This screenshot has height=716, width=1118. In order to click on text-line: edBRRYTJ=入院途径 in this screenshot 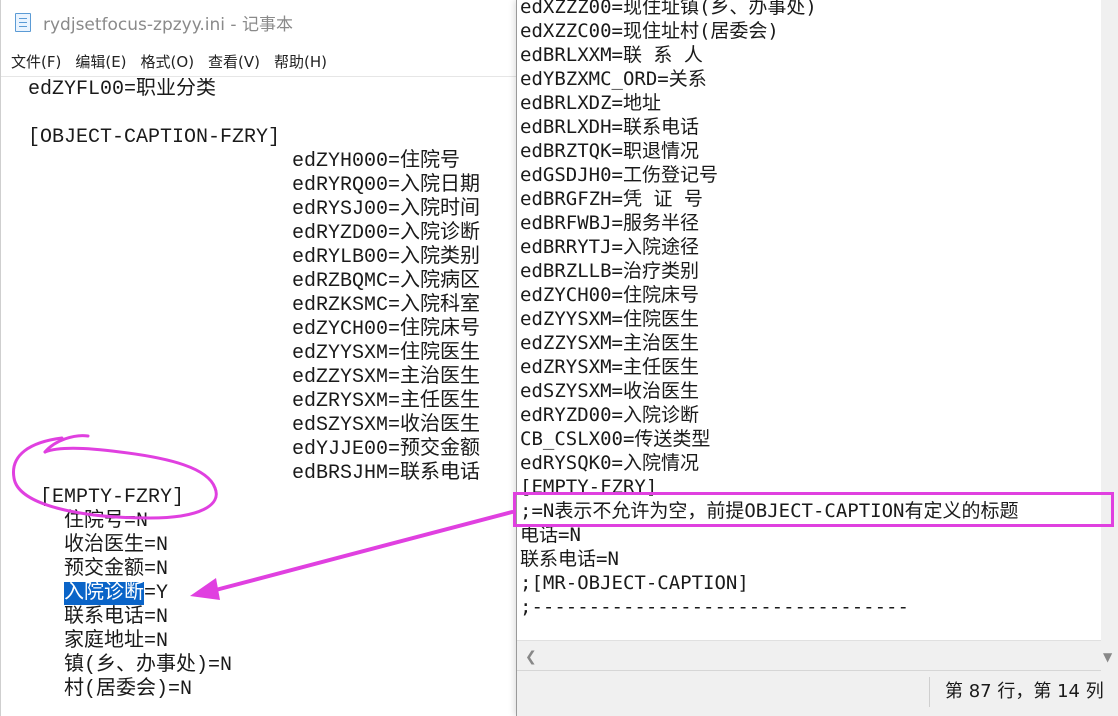, I will do `click(609, 247)`.